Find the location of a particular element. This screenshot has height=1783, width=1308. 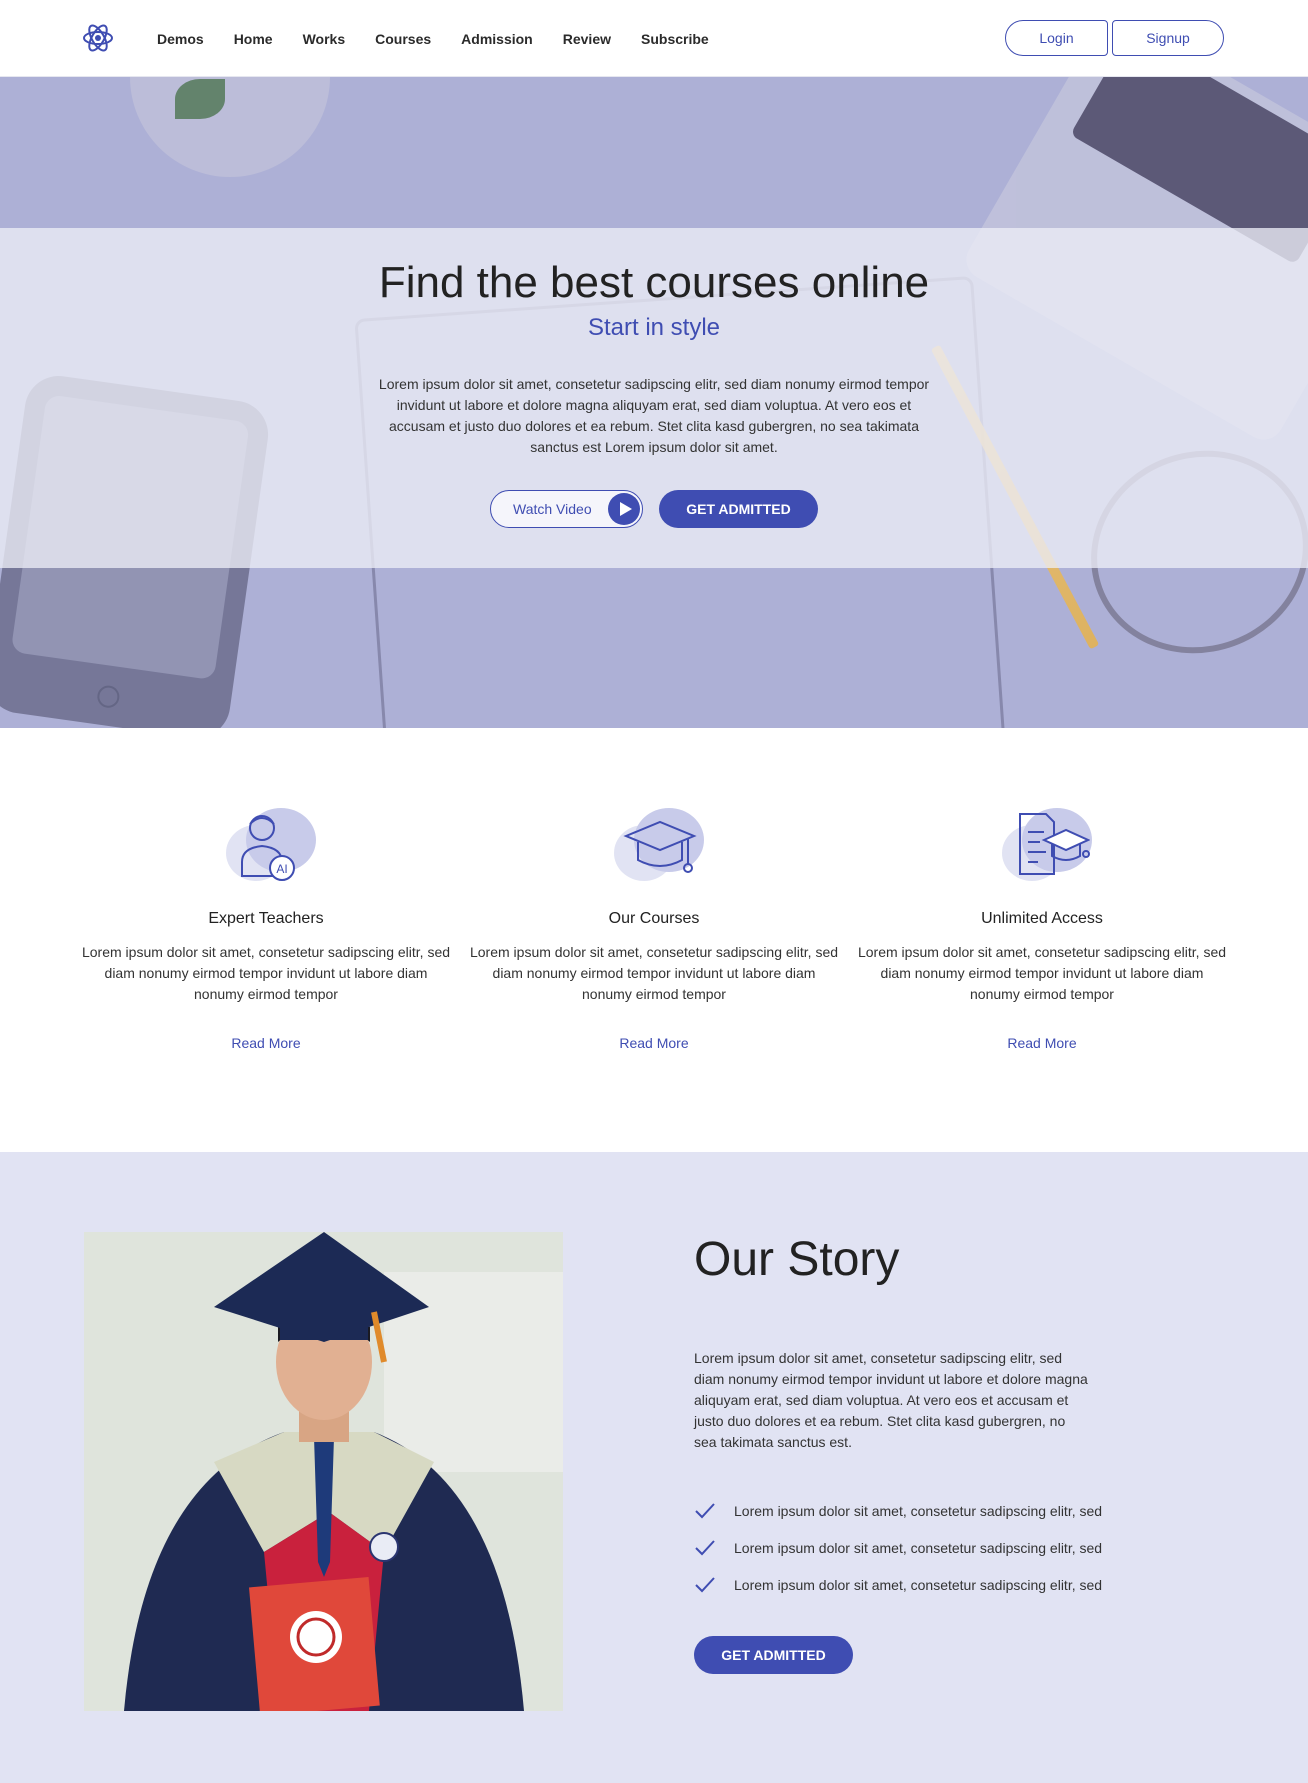

vase-decoration is located at coordinates (230, 127).